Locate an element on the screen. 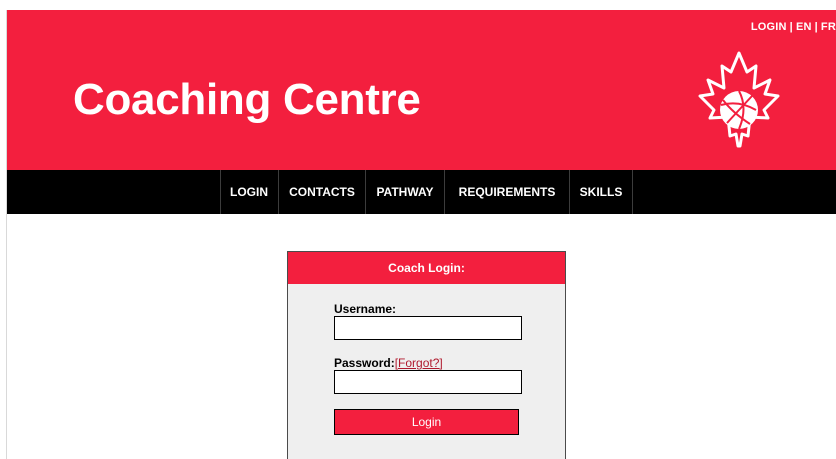 The width and height of the screenshot is (836, 459). password-label-row: Password:[Forgot?] is located at coordinates (388, 363).